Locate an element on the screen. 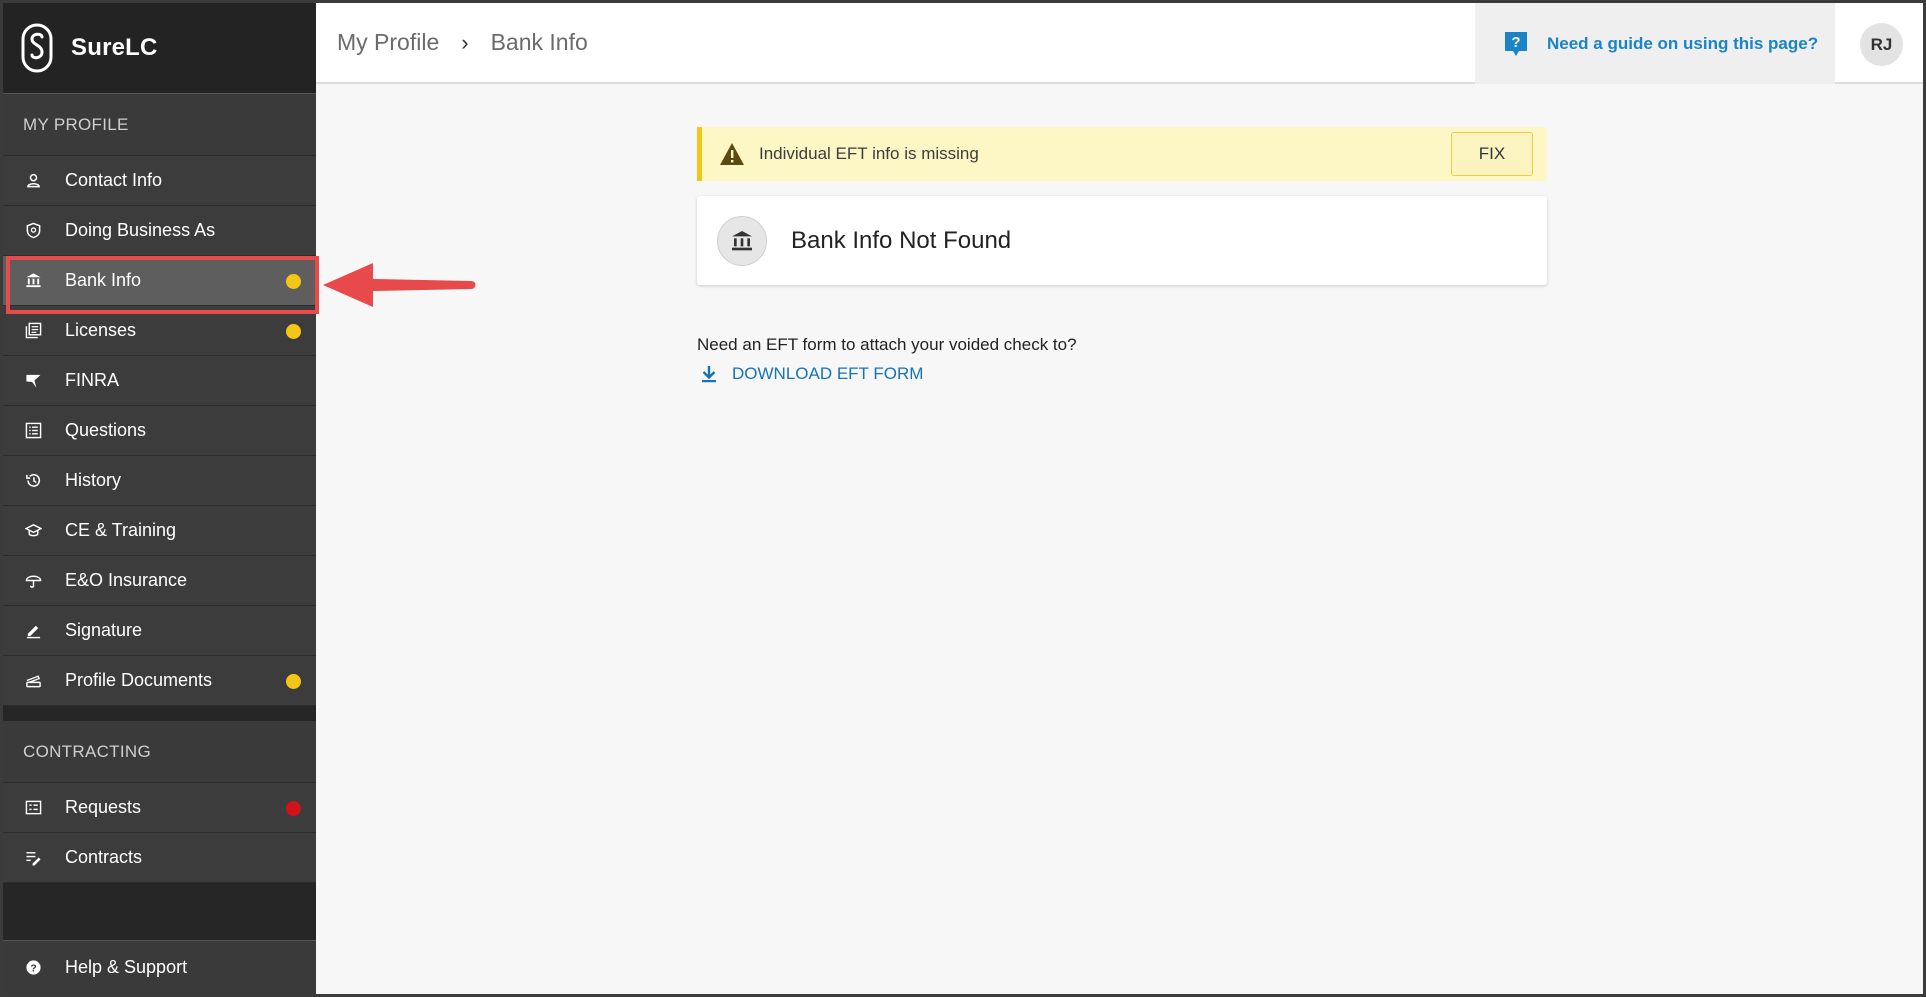 This screenshot has width=1926, height=997. sidebar-item-doing-business-as: Doing Business As is located at coordinates (159, 231).